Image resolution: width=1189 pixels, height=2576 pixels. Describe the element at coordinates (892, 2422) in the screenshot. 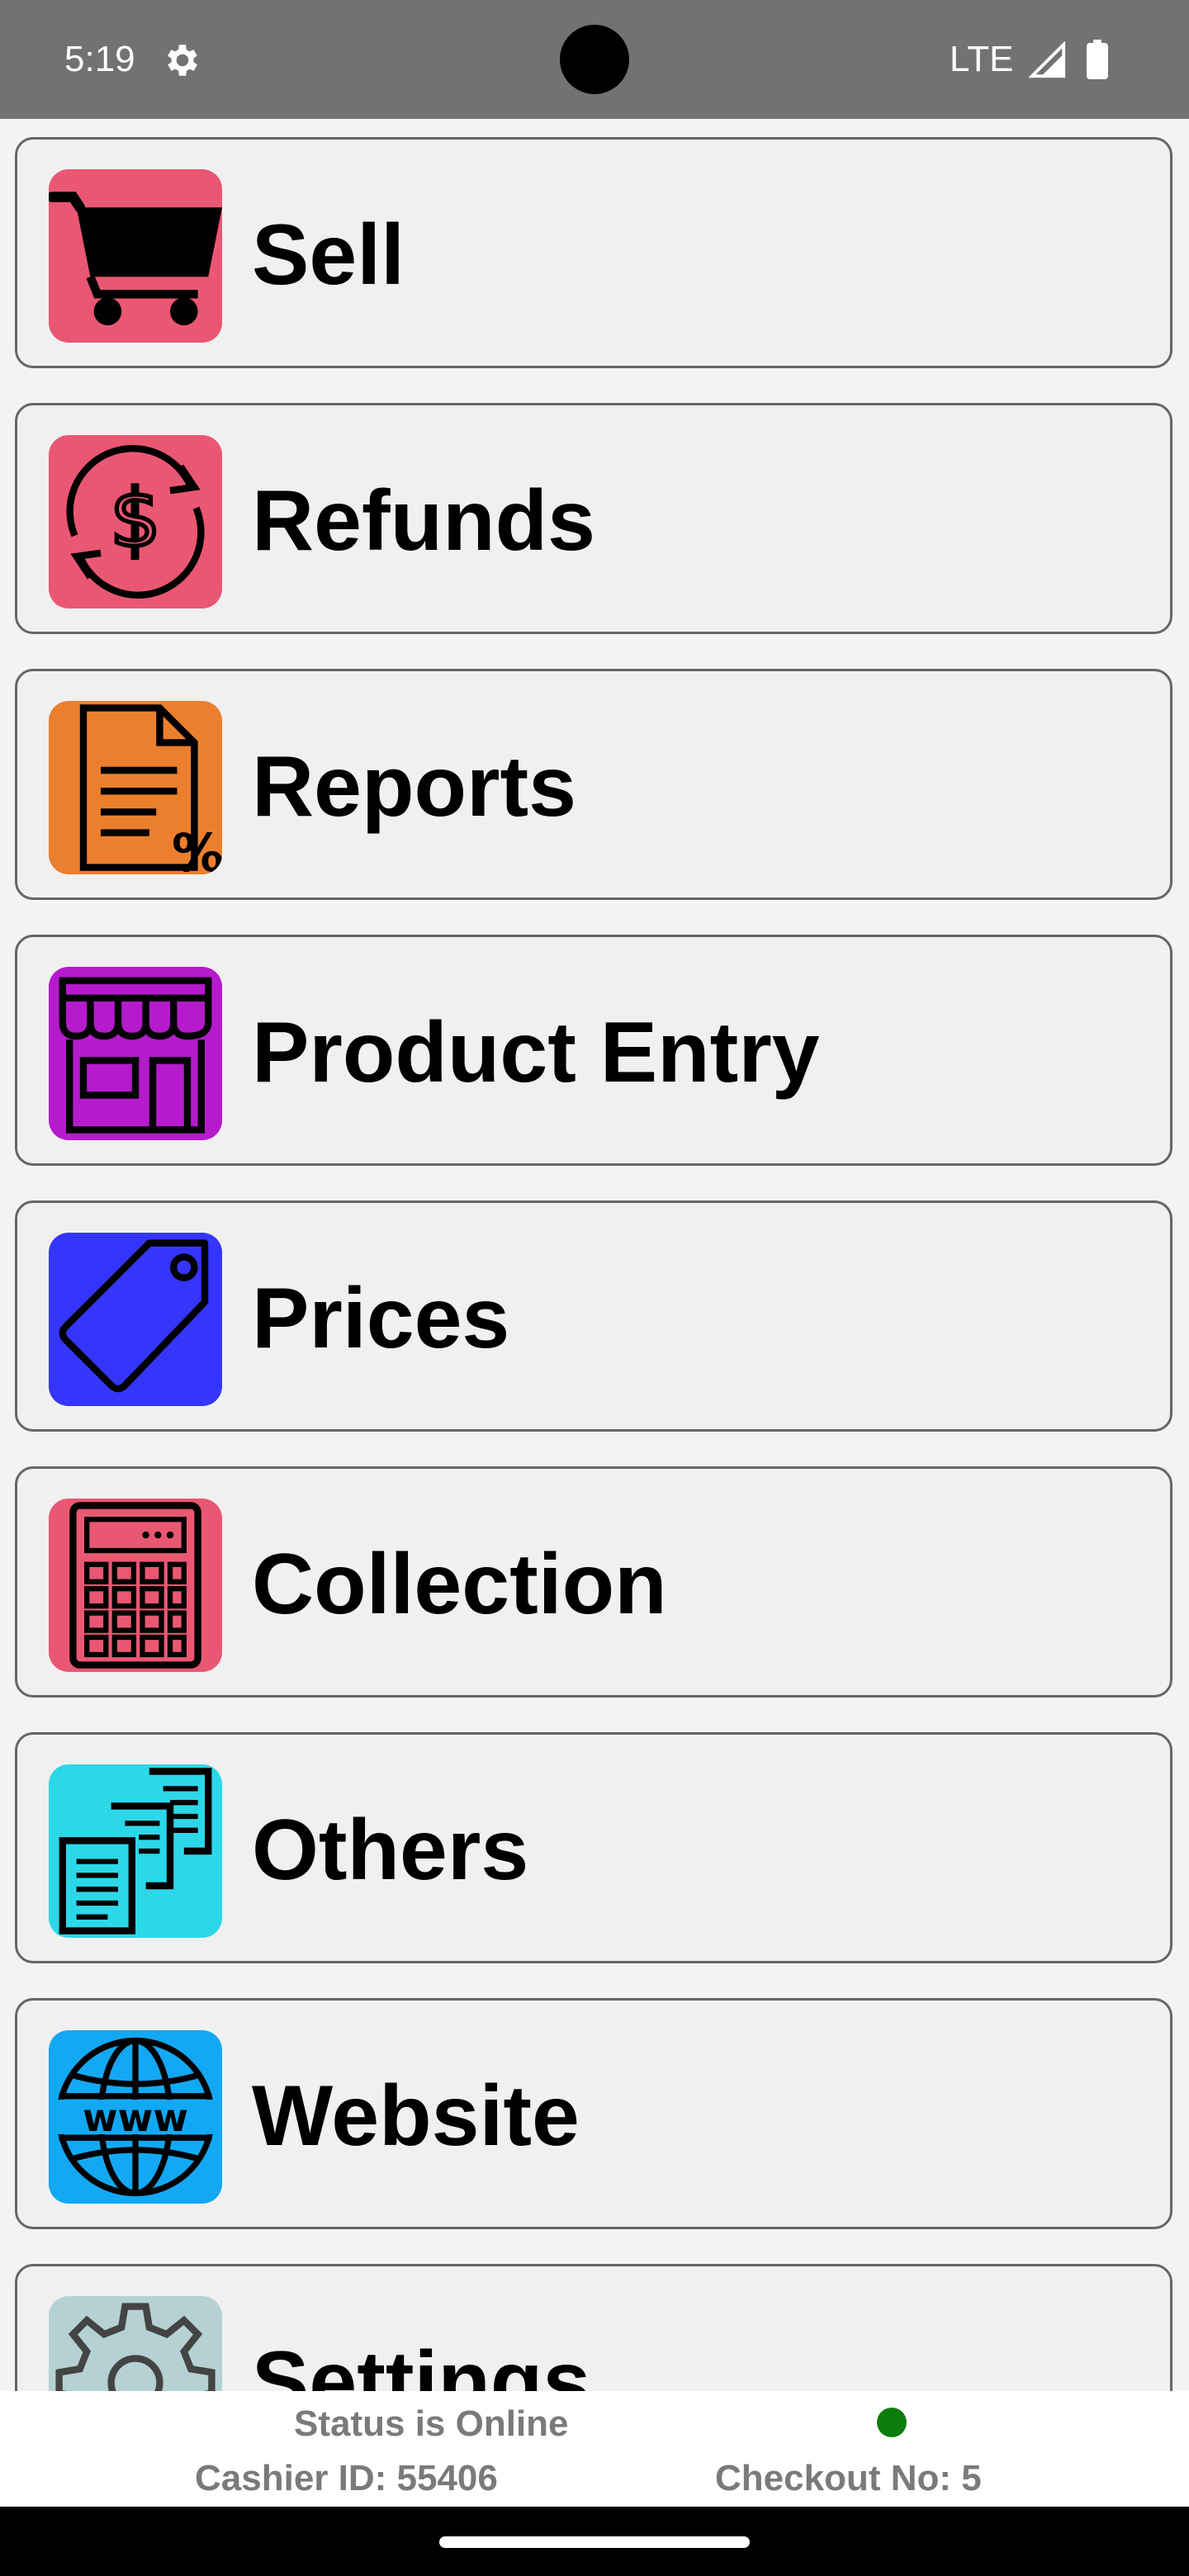

I see `online-indicator` at that location.